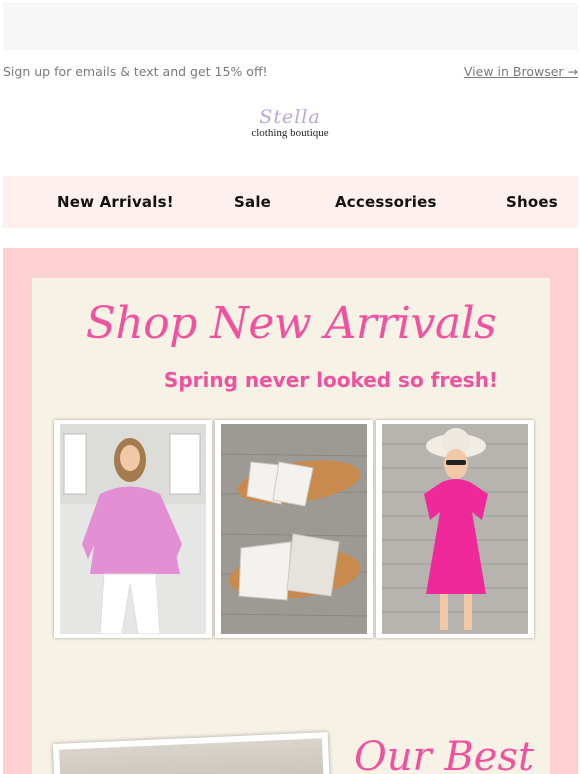  I want to click on pink-dress-photo-icon, so click(455, 529).